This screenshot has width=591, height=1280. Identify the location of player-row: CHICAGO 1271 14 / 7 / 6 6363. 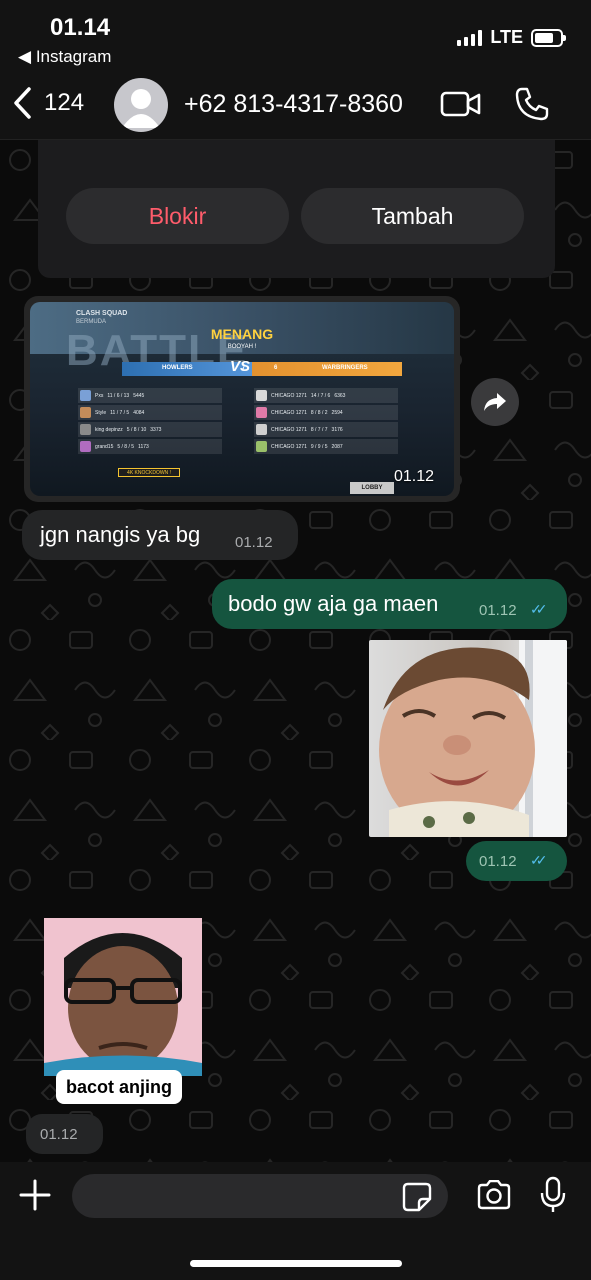
(326, 395).